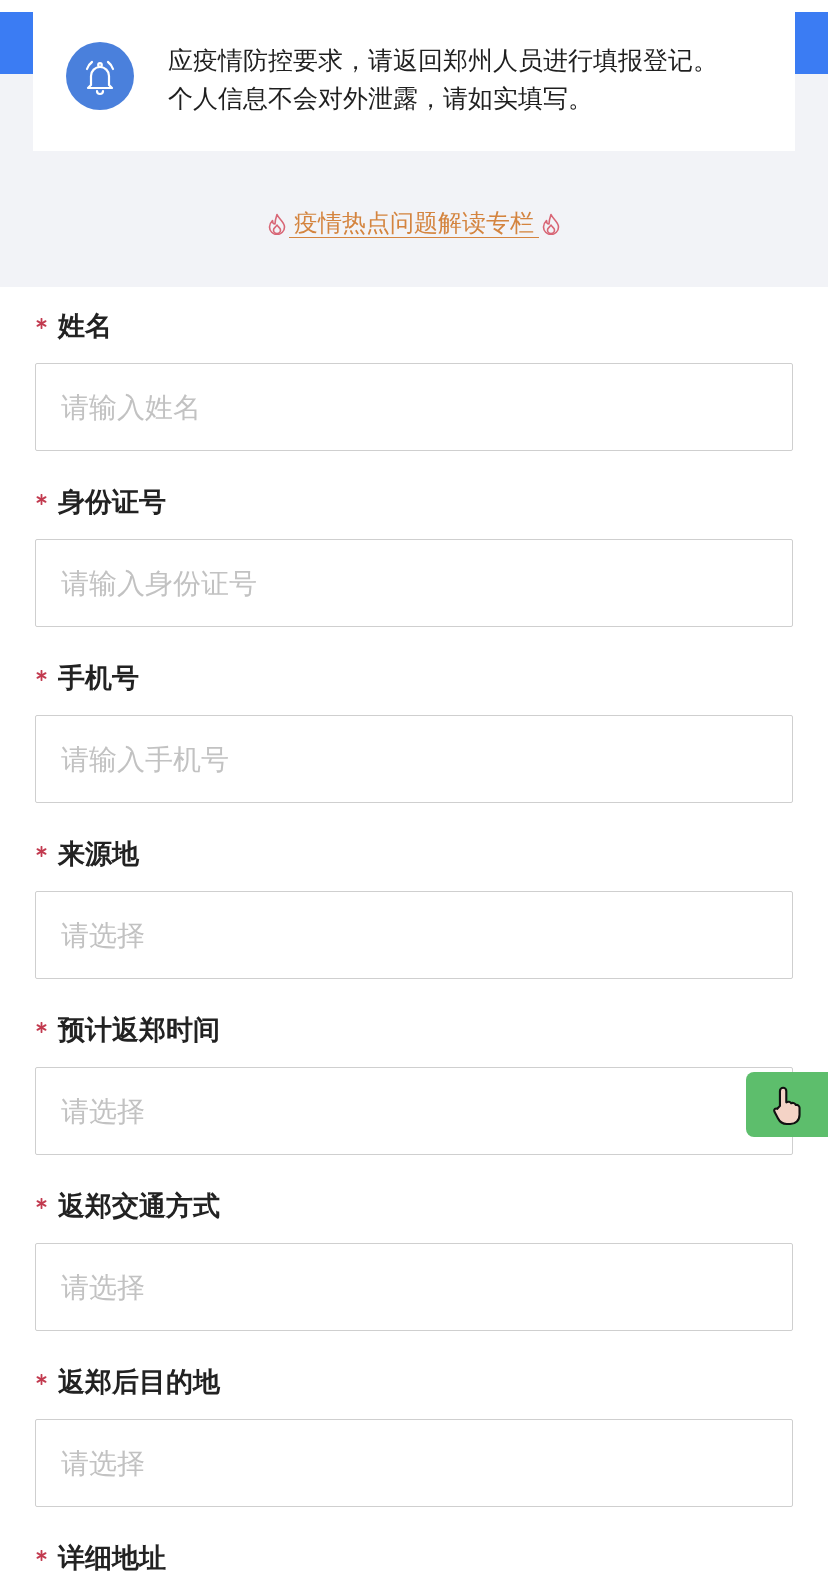 Image resolution: width=828 pixels, height=1581 pixels. What do you see at coordinates (414, 407) in the screenshot?
I see `input-field: 请输入姓名` at bounding box center [414, 407].